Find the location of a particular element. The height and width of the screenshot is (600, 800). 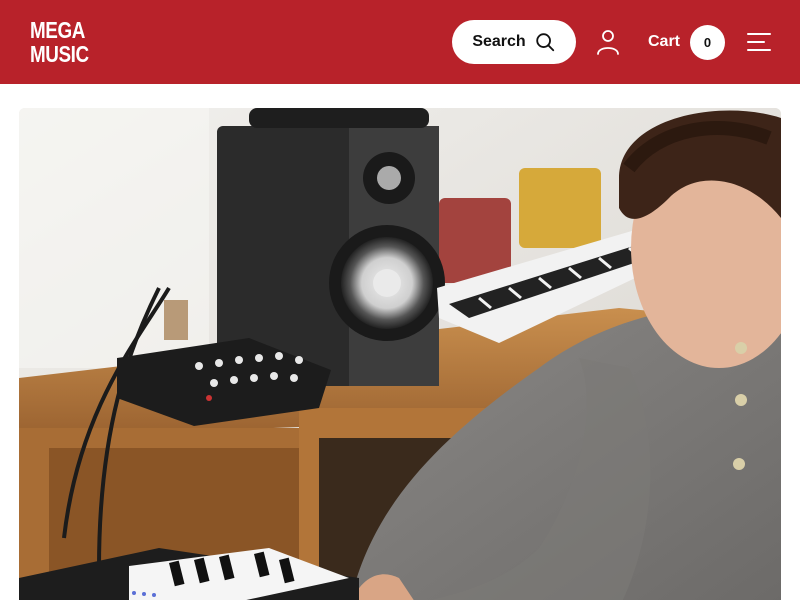

logo-line-2: MUSIC is located at coordinates (59, 54).